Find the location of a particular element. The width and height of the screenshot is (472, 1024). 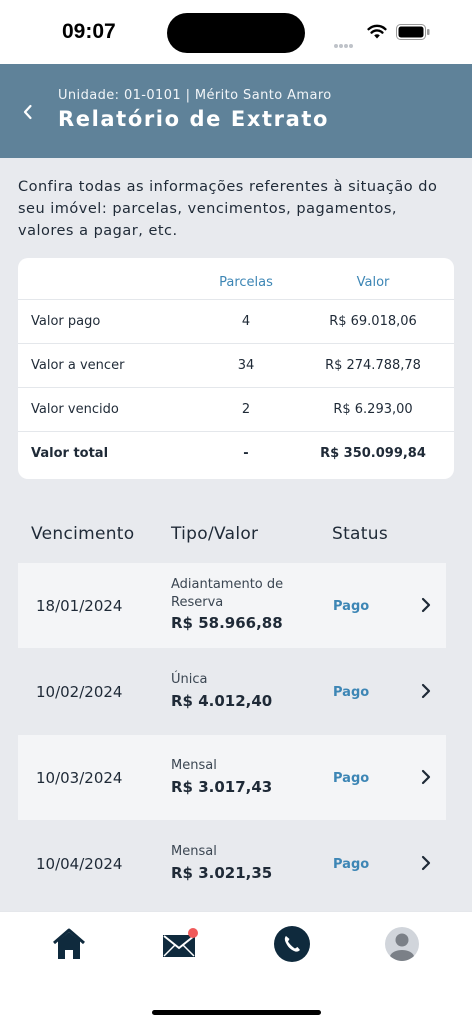

installment-row: 10/02/2024 Única R$ 4.012,40 Pago is located at coordinates (232, 691).